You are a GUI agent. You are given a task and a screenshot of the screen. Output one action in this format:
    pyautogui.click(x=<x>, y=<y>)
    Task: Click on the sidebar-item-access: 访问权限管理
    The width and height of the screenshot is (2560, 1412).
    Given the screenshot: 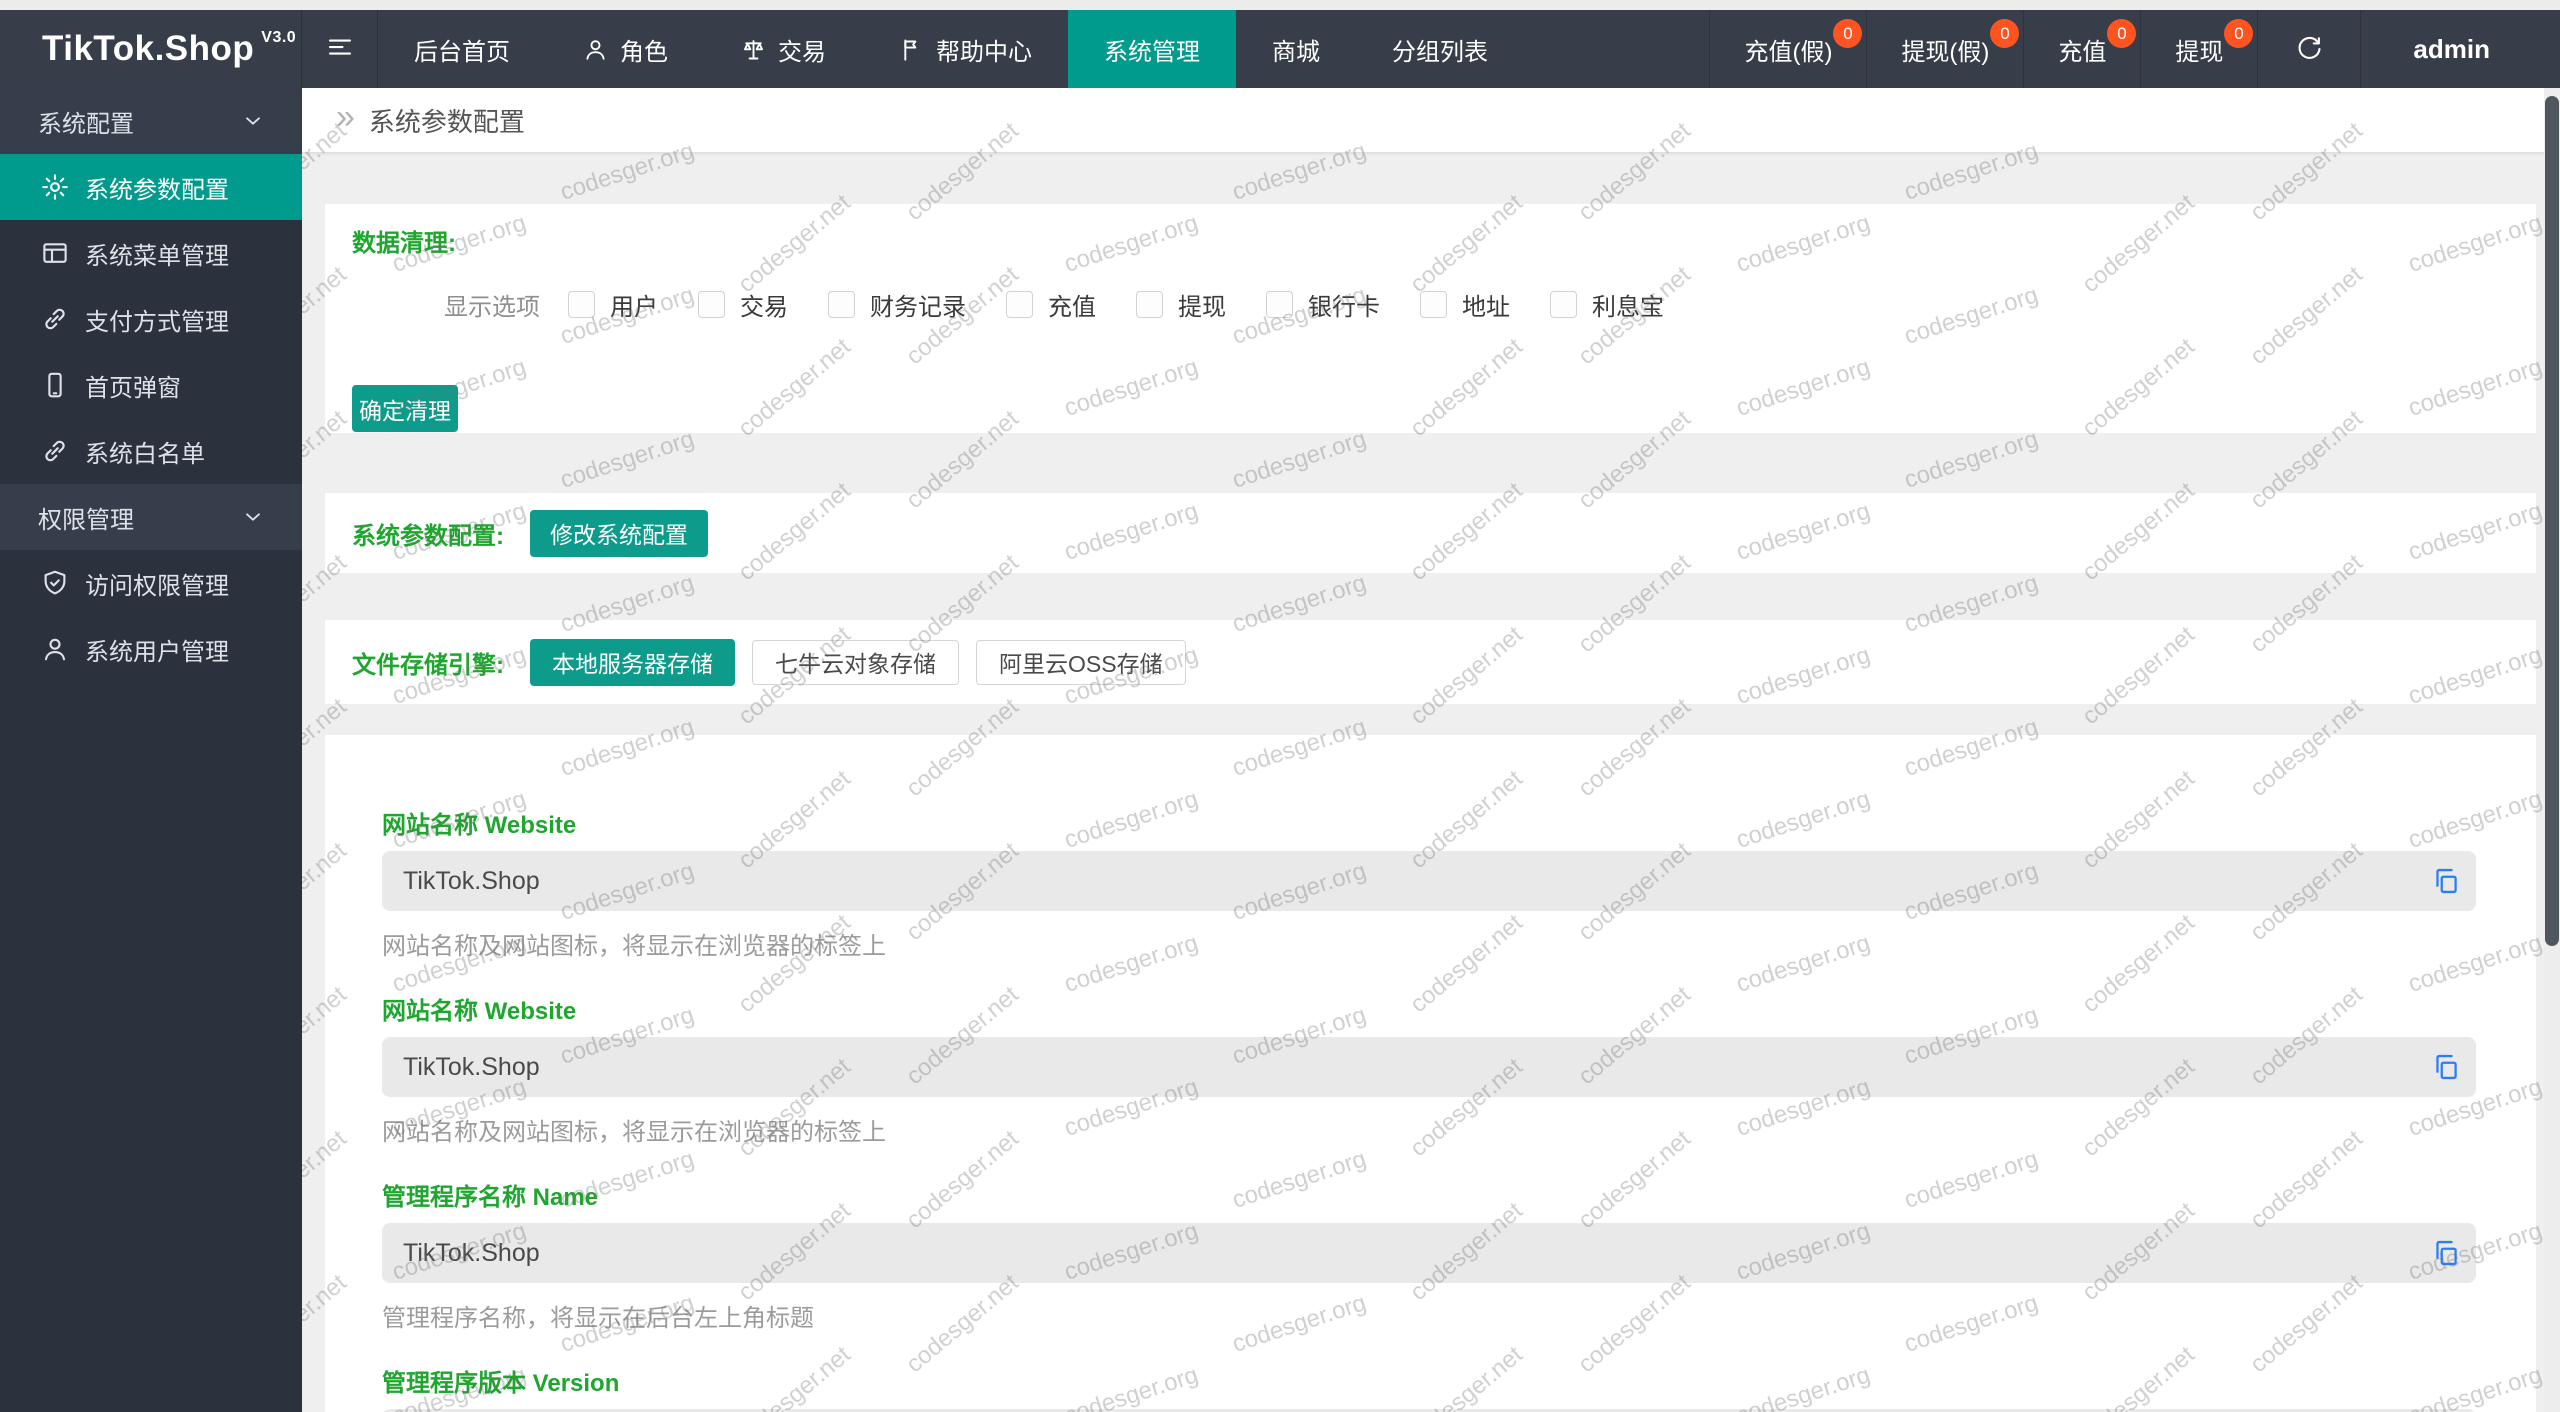 What is the action you would take?
    pyautogui.click(x=151, y=583)
    